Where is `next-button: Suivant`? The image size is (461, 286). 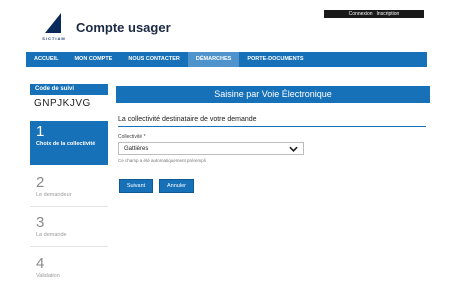
next-button: Suivant is located at coordinates (136, 186).